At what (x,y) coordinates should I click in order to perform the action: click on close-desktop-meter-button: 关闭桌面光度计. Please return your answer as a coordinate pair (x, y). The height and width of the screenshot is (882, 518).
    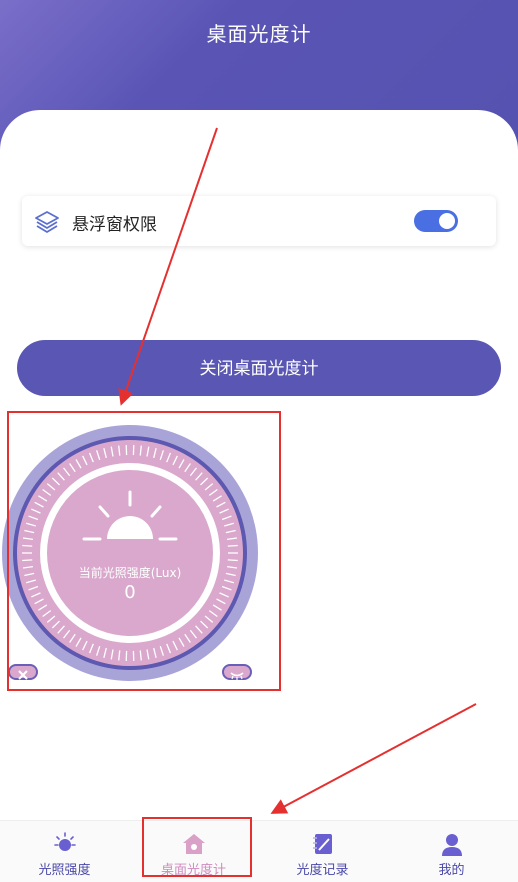
    Looking at the image, I should click on (259, 368).